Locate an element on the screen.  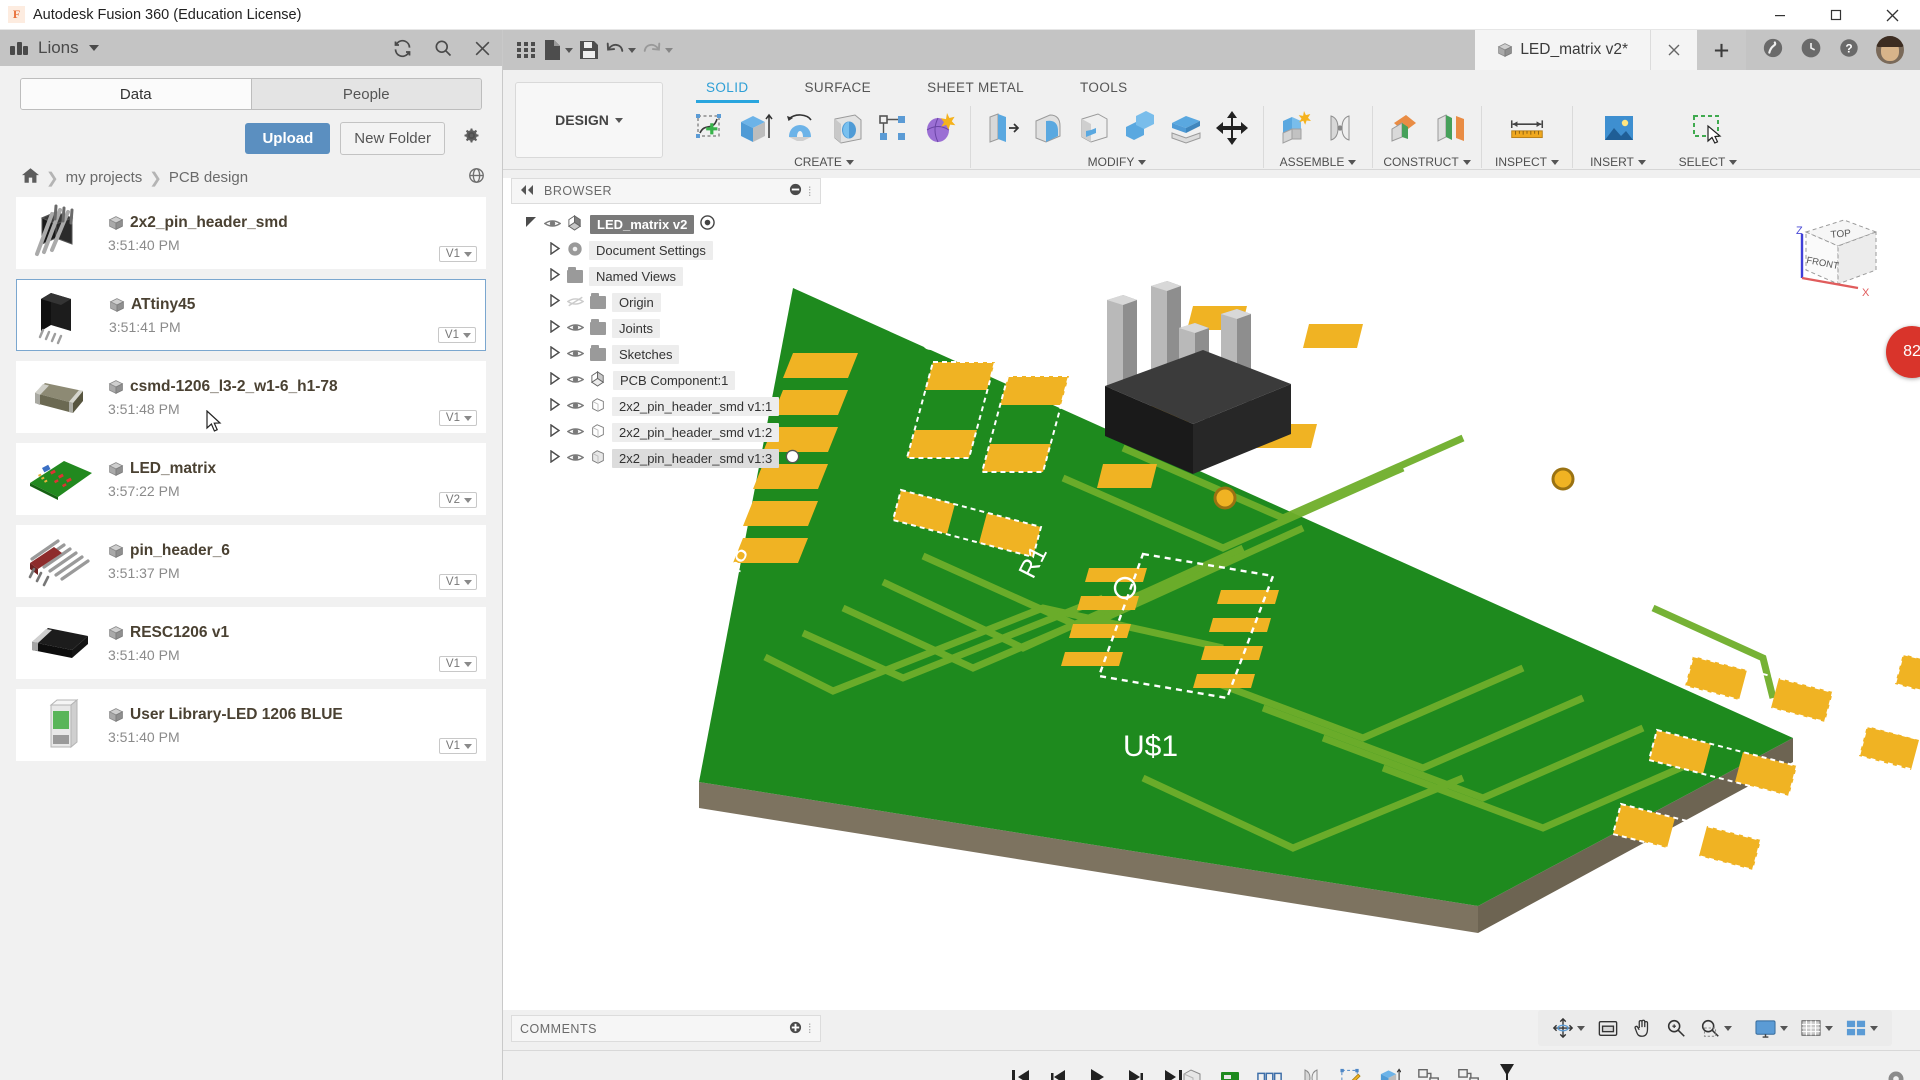
list-item: pin_header_6 3:51:37 PM V1 is located at coordinates (251, 561).